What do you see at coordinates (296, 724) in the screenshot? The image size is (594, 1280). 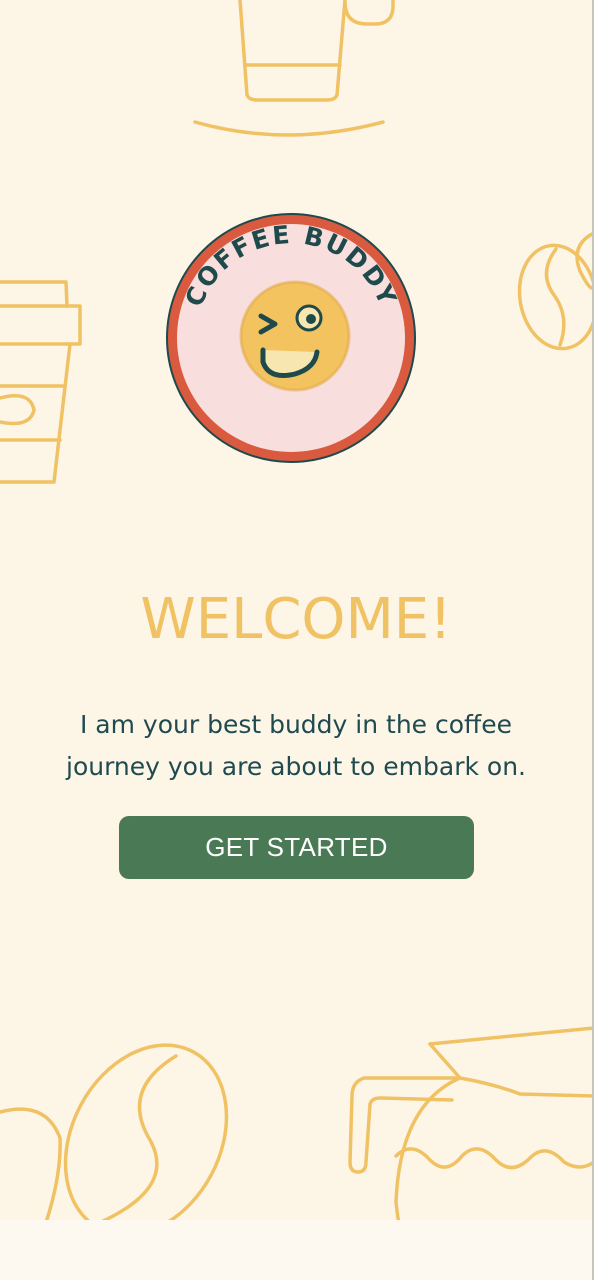 I see `tagline-line-1: I am your best buddy in the coffee` at bounding box center [296, 724].